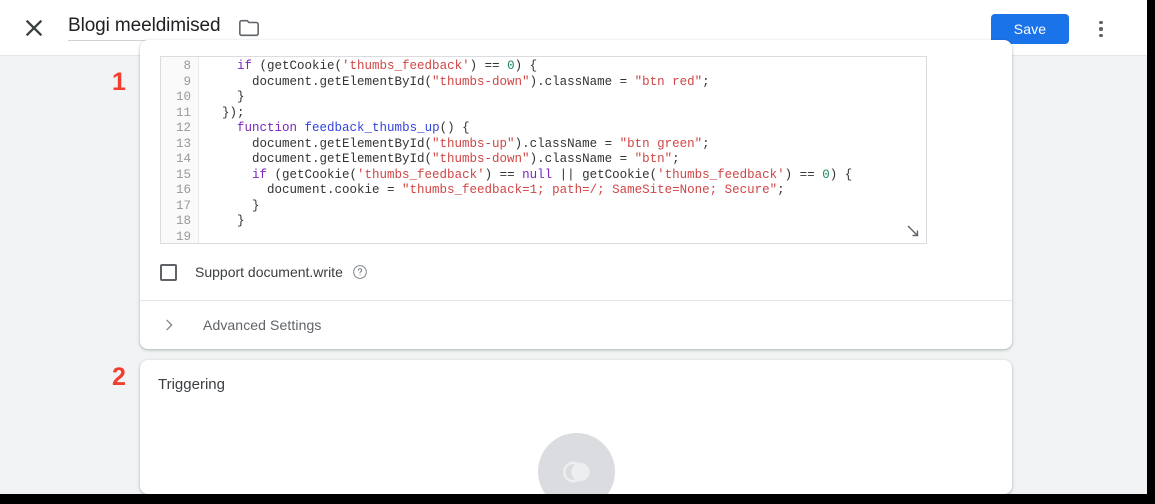  I want to click on code-line-number: 10, so click(183, 97).